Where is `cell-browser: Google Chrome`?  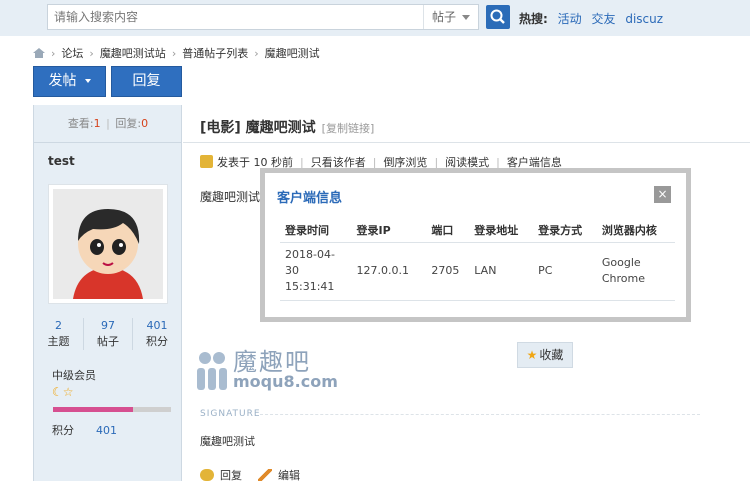 cell-browser: Google Chrome is located at coordinates (635, 271).